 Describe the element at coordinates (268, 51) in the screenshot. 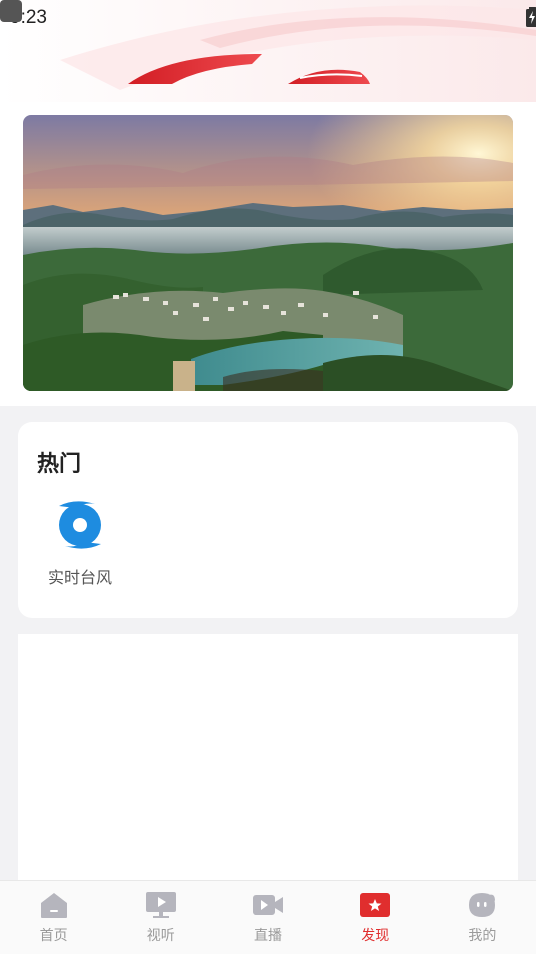

I see `header-decoration: 9:23 A` at that location.